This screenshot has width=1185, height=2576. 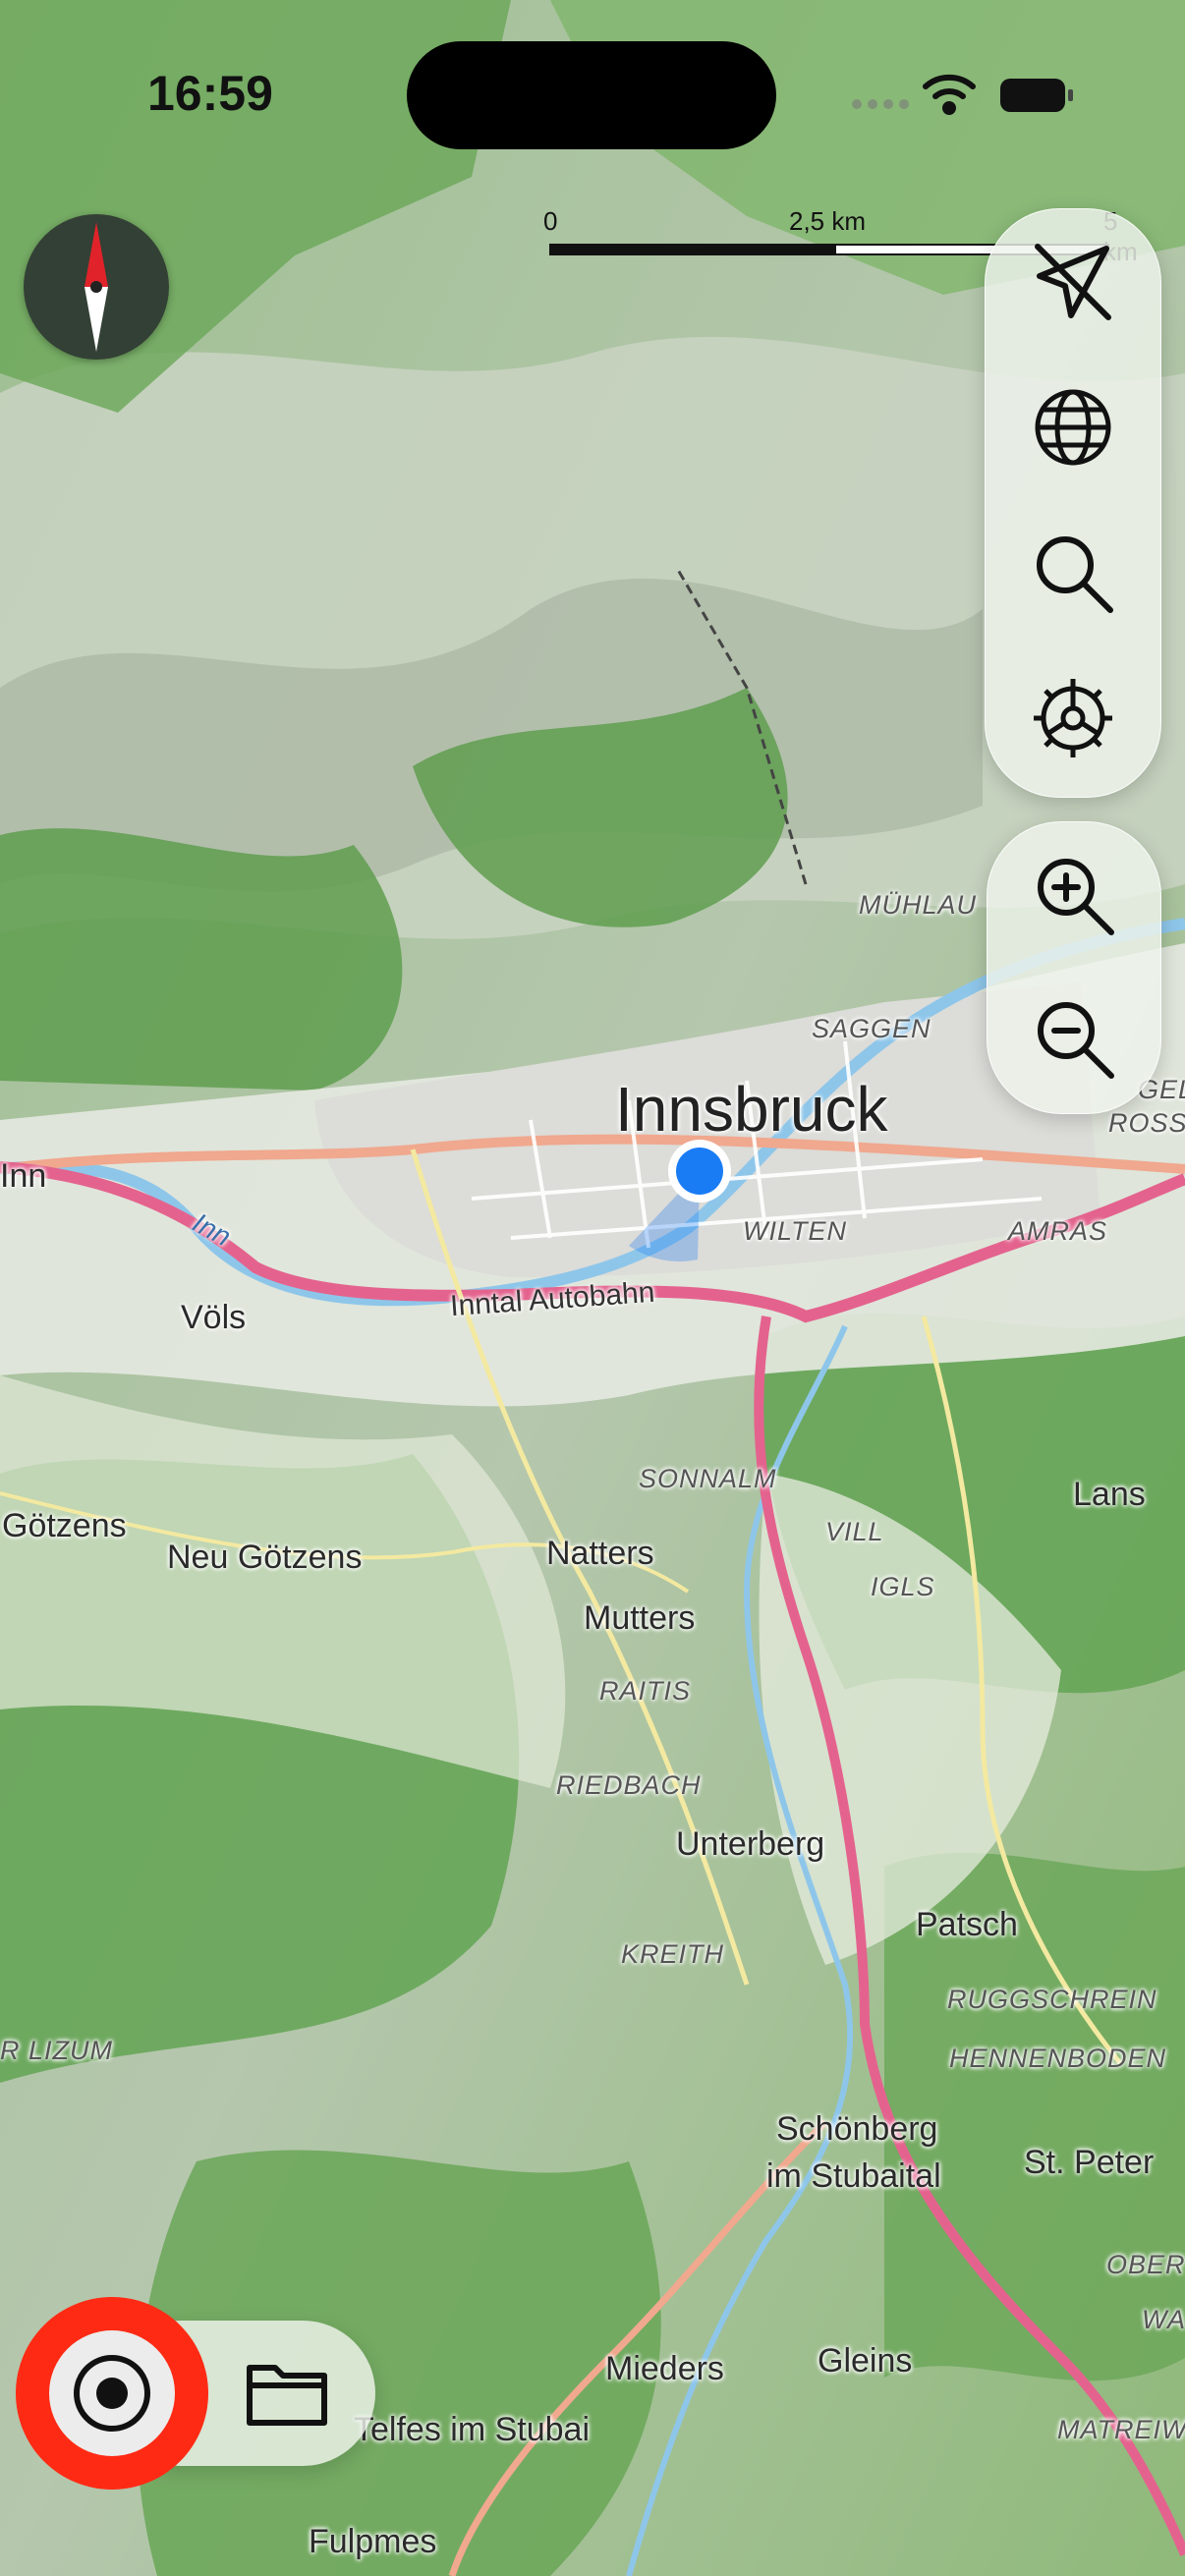 I want to click on status-icons, so click(x=968, y=94).